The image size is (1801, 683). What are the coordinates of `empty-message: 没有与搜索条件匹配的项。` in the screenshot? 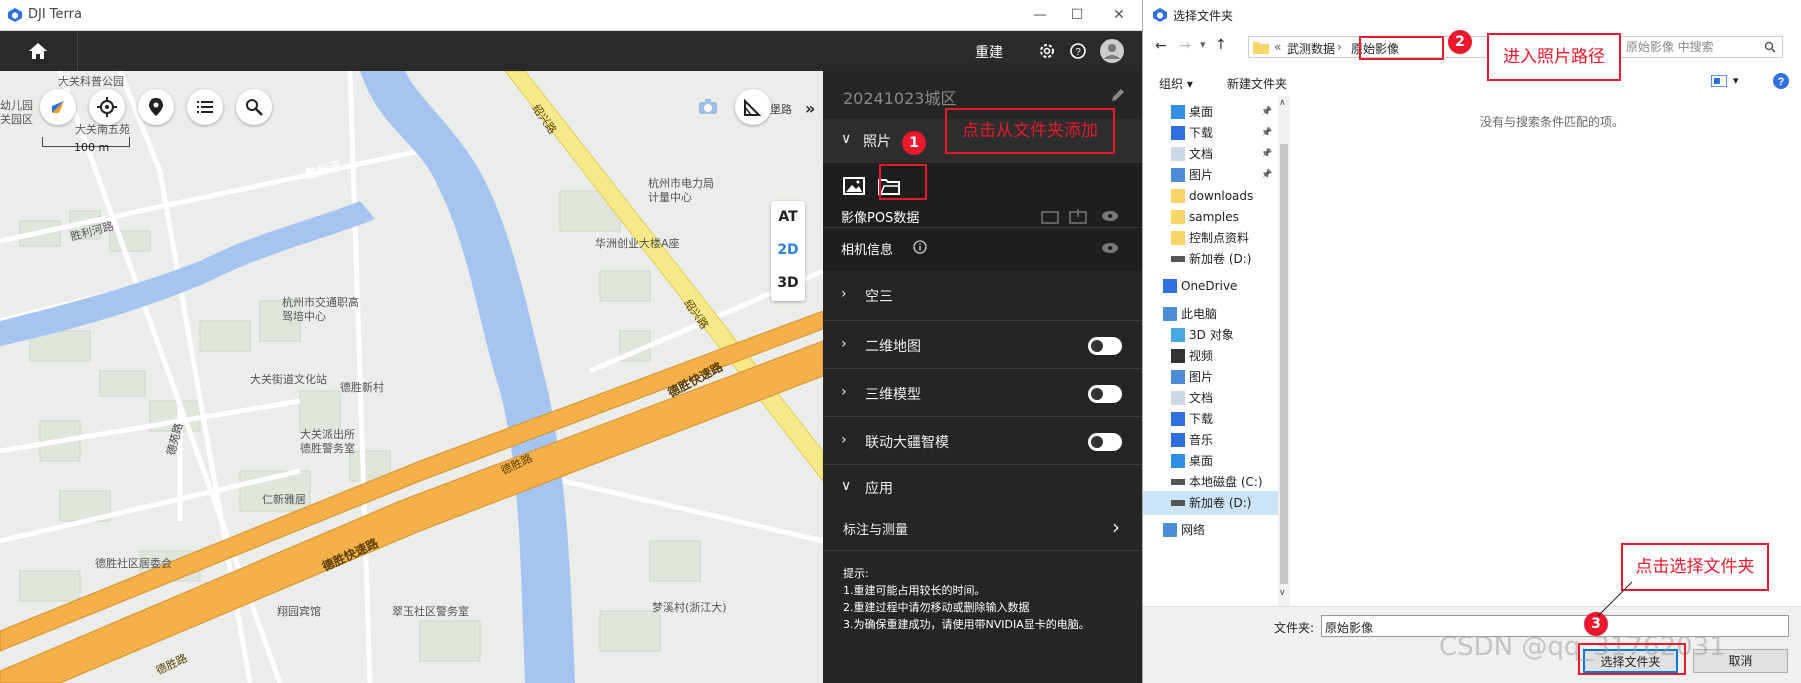 It's located at (1552, 122).